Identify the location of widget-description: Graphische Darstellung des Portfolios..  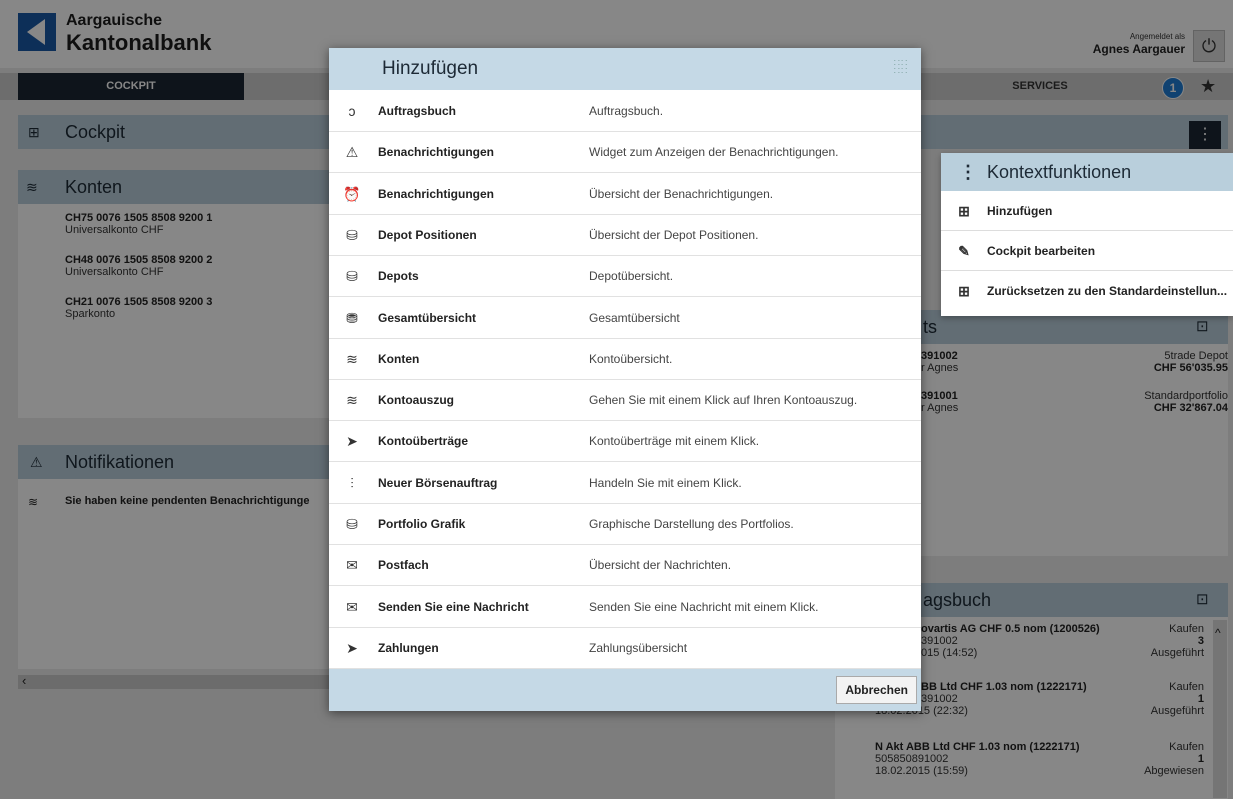
(691, 524).